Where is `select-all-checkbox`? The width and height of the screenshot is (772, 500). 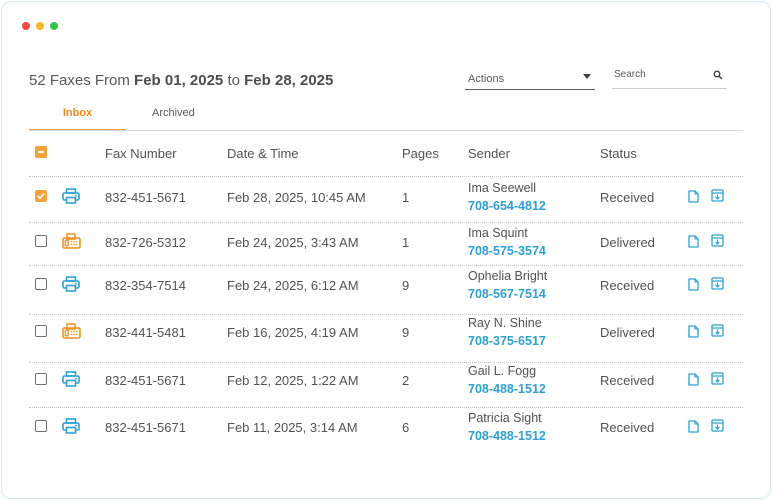
select-all-checkbox is located at coordinates (41, 152).